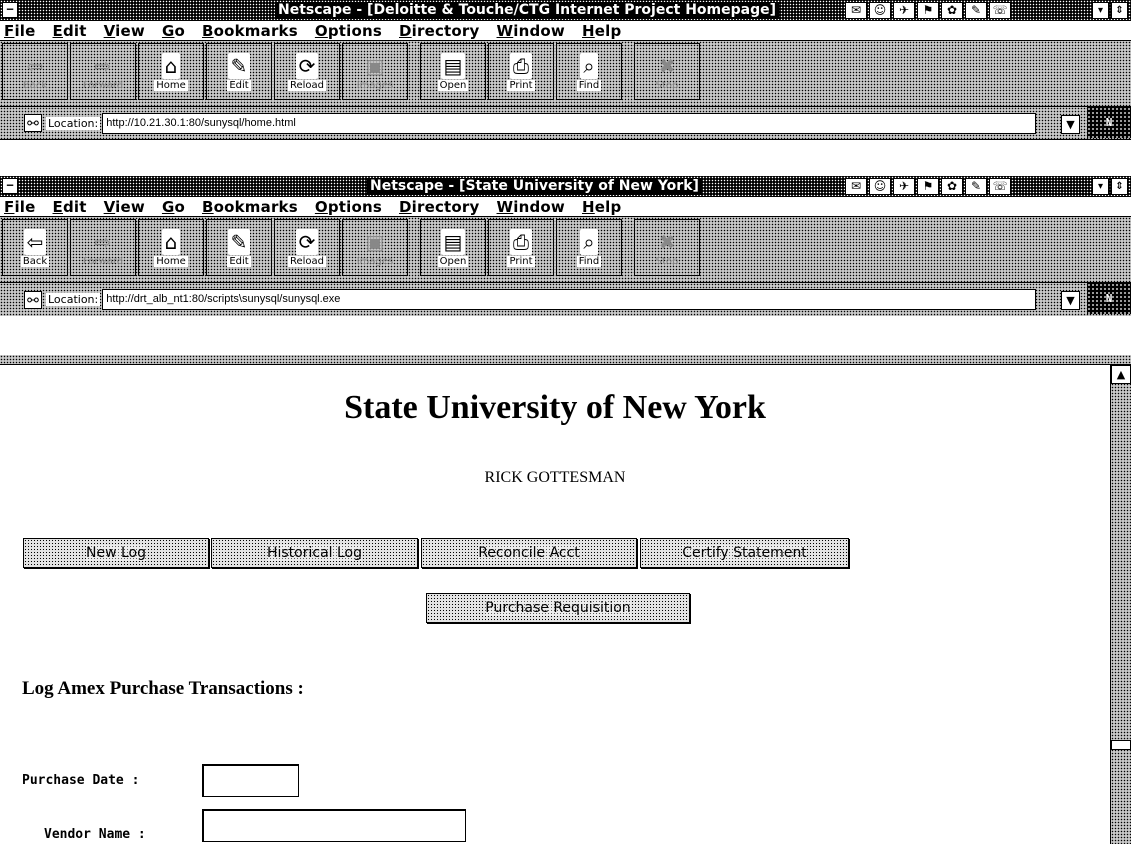 This screenshot has height=844, width=1131. Describe the element at coordinates (1121, 374) in the screenshot. I see `scroll-up-arrow-icon: ▲` at that location.